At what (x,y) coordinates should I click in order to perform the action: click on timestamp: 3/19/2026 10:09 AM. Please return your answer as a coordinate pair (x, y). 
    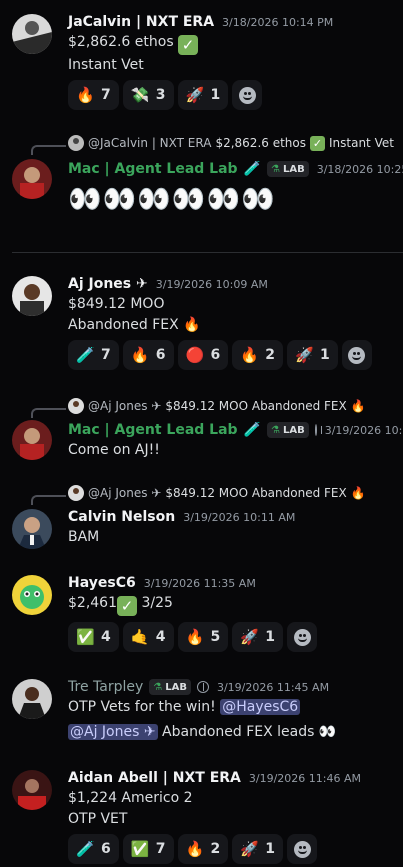
    Looking at the image, I should click on (211, 284).